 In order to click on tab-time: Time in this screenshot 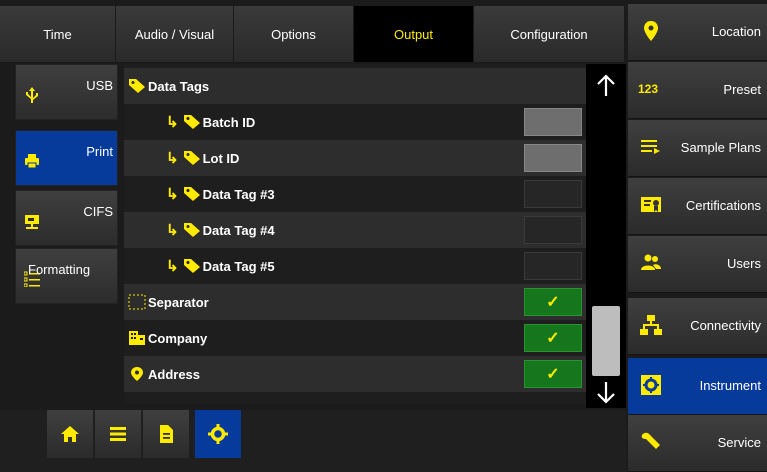, I will do `click(58, 34)`.